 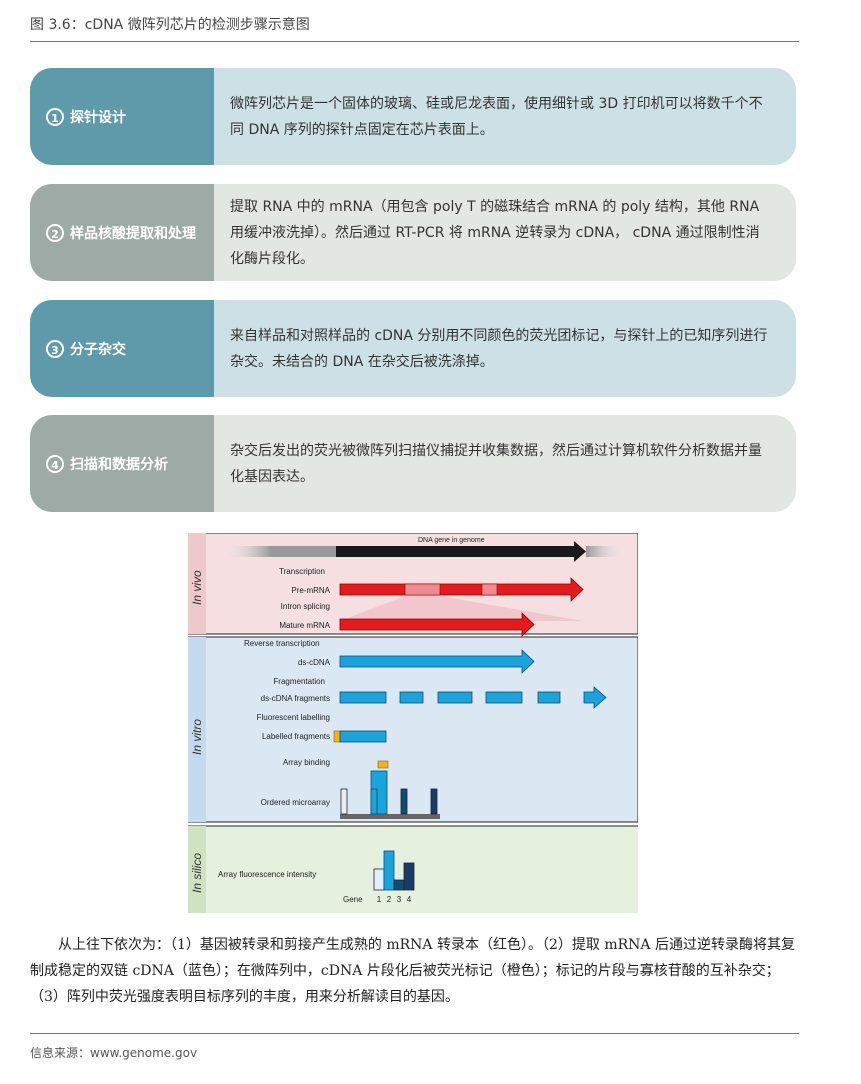 What do you see at coordinates (295, 802) in the screenshot?
I see `ordered-microarray-label: Ordered microarray` at bounding box center [295, 802].